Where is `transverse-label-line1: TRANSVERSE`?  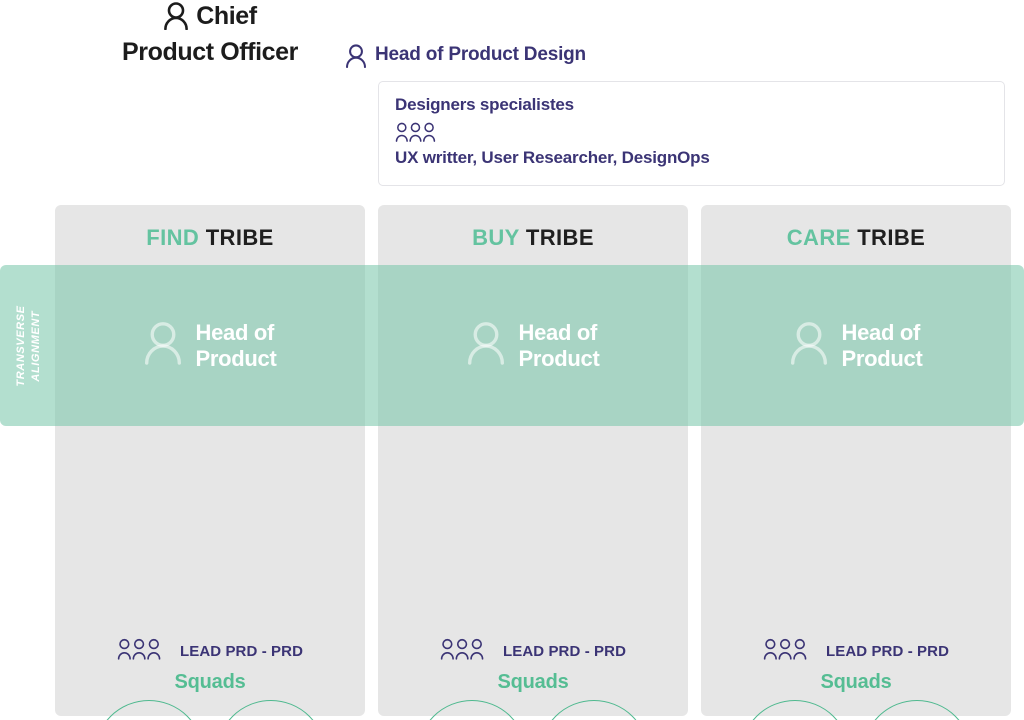
transverse-label-line1: TRANSVERSE is located at coordinates (21, 345).